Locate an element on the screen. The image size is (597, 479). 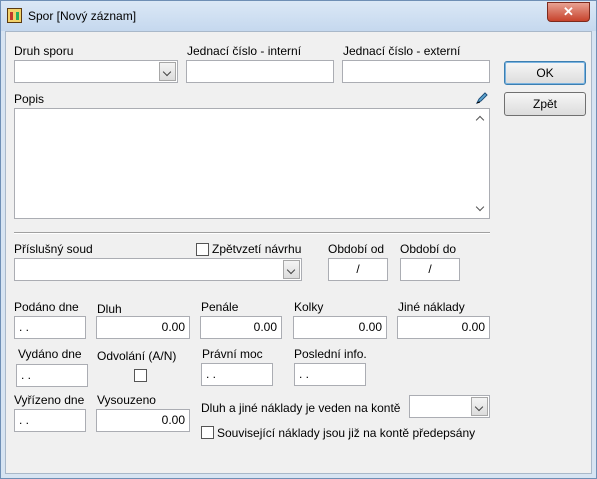
obdobi-od-label: Období od is located at coordinates (356, 249).